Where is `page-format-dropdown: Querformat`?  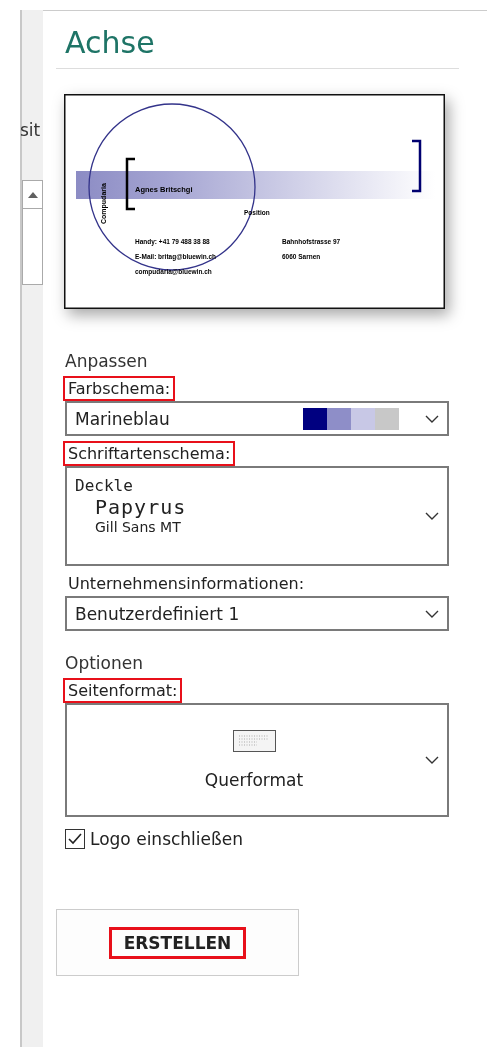
page-format-dropdown: Querformat is located at coordinates (257, 760).